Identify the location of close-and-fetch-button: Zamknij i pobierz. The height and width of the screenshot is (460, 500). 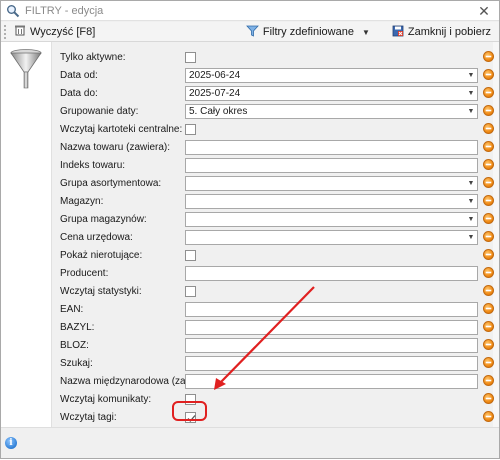
(441, 32).